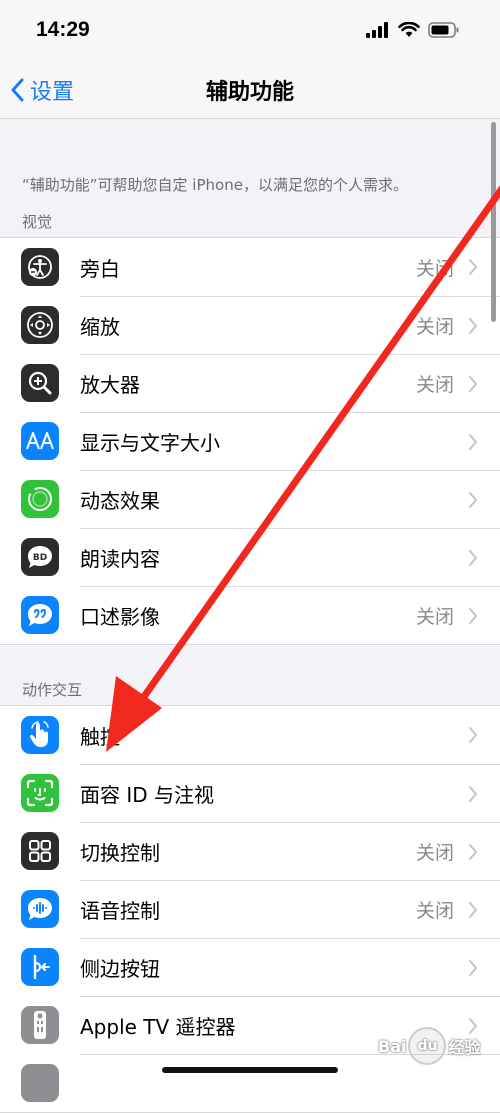 Image resolution: width=500 pixels, height=1113 pixels. Describe the element at coordinates (250, 557) in the screenshot. I see `row-spoken-content: BD 朗读内容` at that location.